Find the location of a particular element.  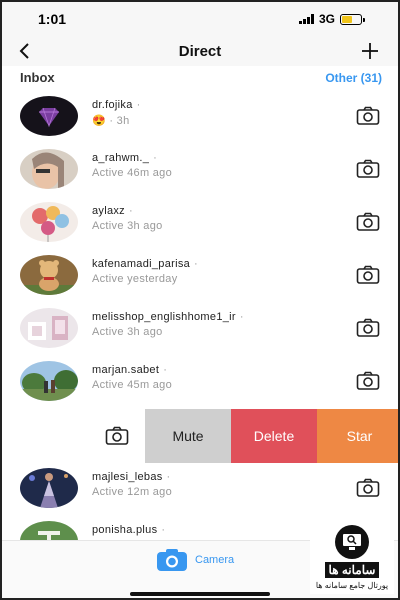

new-message-plus-icon is located at coordinates (370, 51).